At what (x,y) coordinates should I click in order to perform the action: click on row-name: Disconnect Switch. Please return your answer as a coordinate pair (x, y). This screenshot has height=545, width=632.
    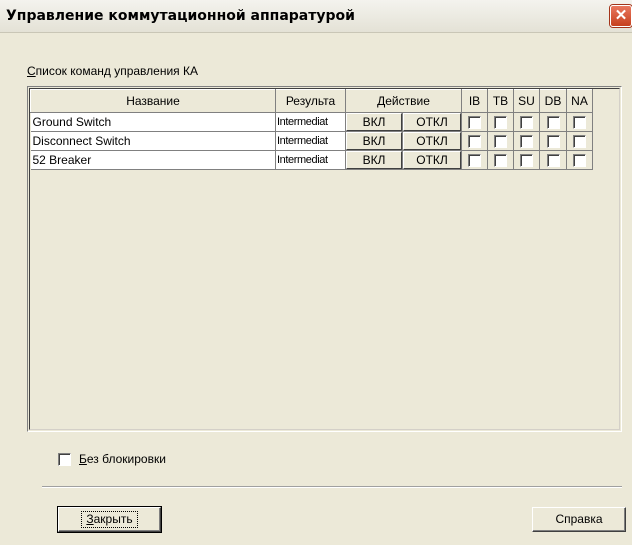
    Looking at the image, I should click on (153, 141).